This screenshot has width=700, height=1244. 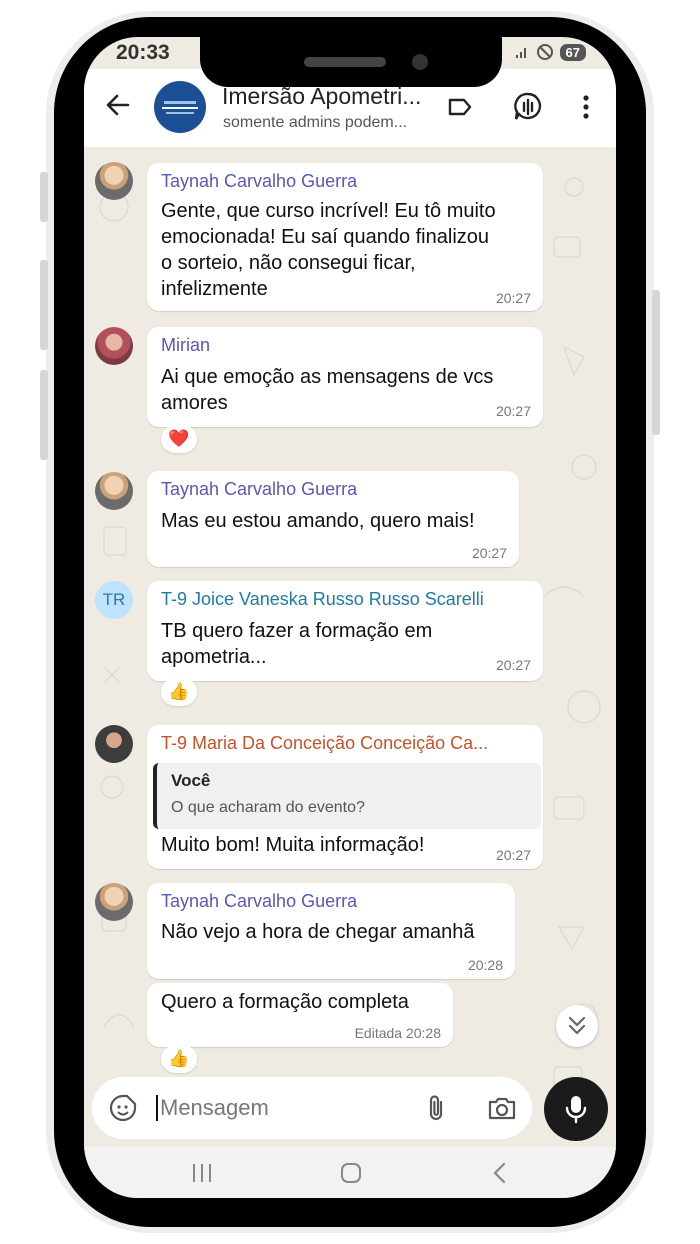 What do you see at coordinates (44, 305) in the screenshot?
I see `phone-volume-up` at bounding box center [44, 305].